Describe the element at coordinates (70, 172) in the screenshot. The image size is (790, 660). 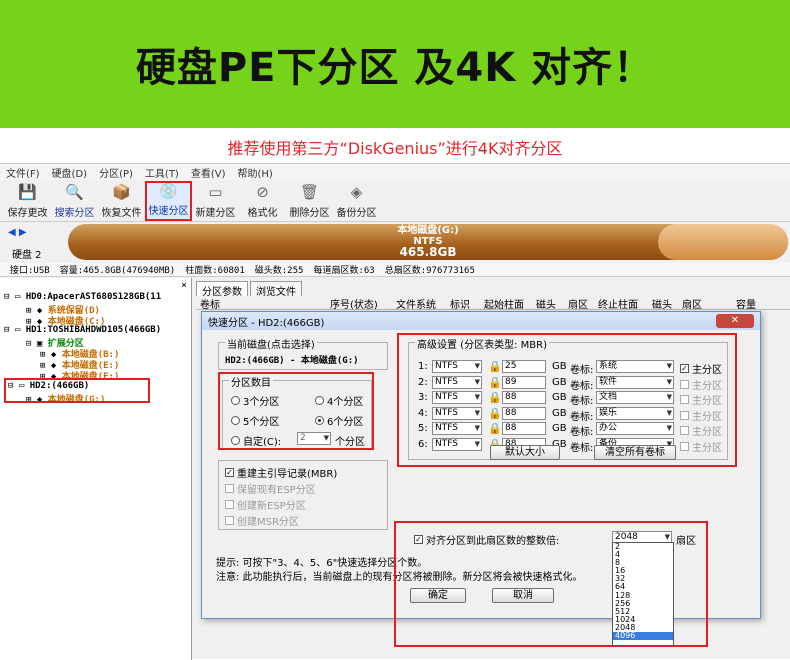
I see `menu-disk: 硬盘(D)` at that location.